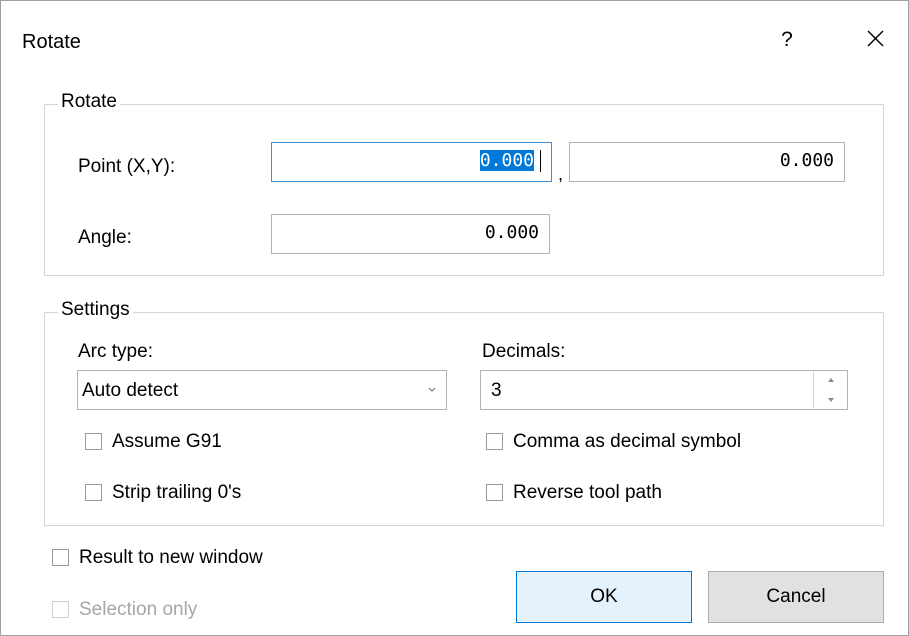  Describe the element at coordinates (177, 492) in the screenshot. I see `strip-trailing-label: Strip trailing 0's` at that location.